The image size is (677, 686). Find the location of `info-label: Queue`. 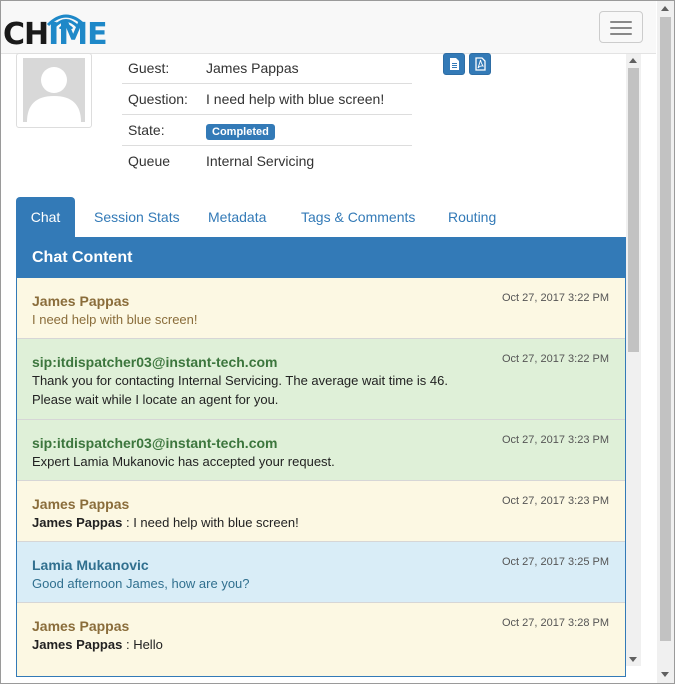

info-label: Queue is located at coordinates (149, 161).